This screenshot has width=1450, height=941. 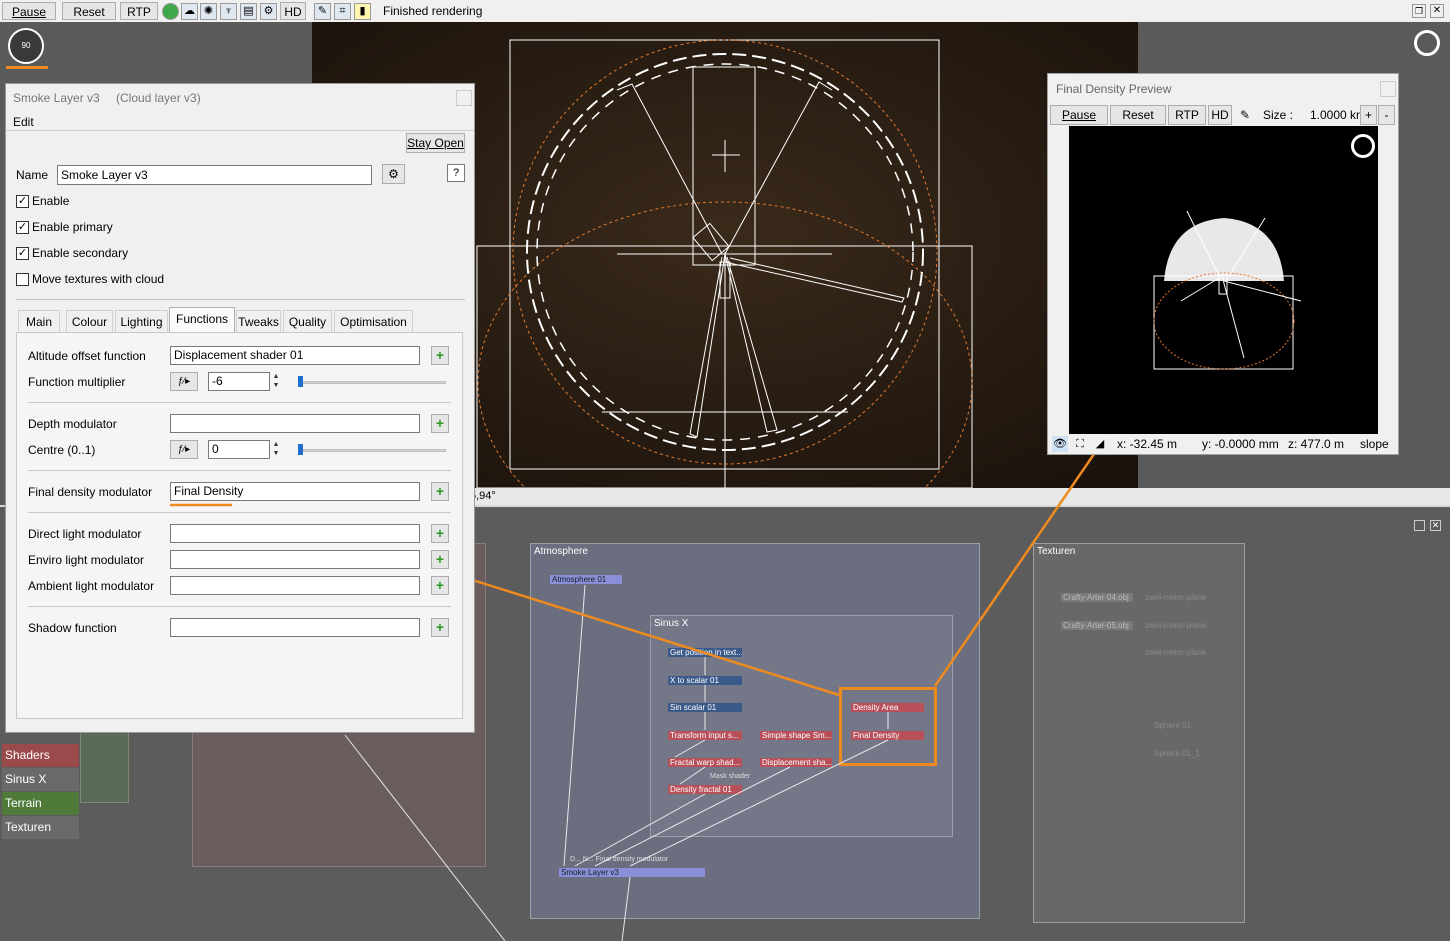 What do you see at coordinates (1368, 115) in the screenshot?
I see `zoom-in-button: +` at bounding box center [1368, 115].